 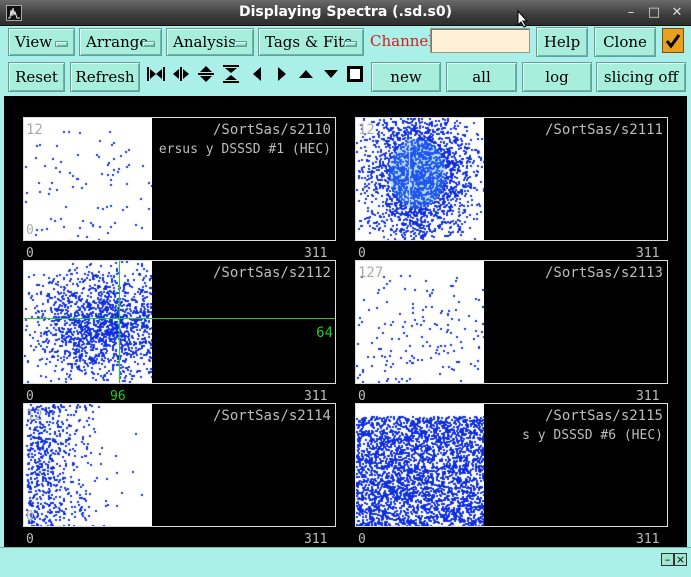 What do you see at coordinates (204, 42) in the screenshot?
I see `menu-analysis-label: Analysis` at bounding box center [204, 42].